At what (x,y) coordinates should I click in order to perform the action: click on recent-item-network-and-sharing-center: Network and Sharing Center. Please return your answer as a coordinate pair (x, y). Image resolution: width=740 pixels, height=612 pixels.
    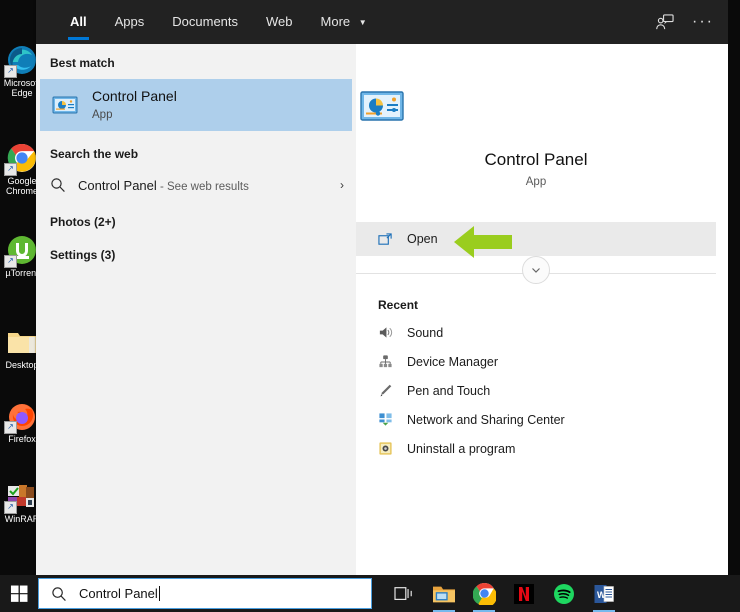
    Looking at the image, I should click on (536, 419).